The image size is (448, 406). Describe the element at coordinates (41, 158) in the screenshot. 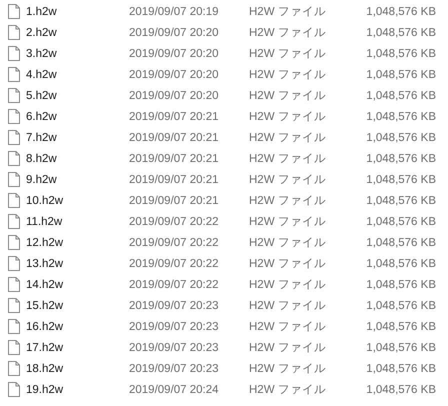

I see `file-name: 8.h2w` at that location.